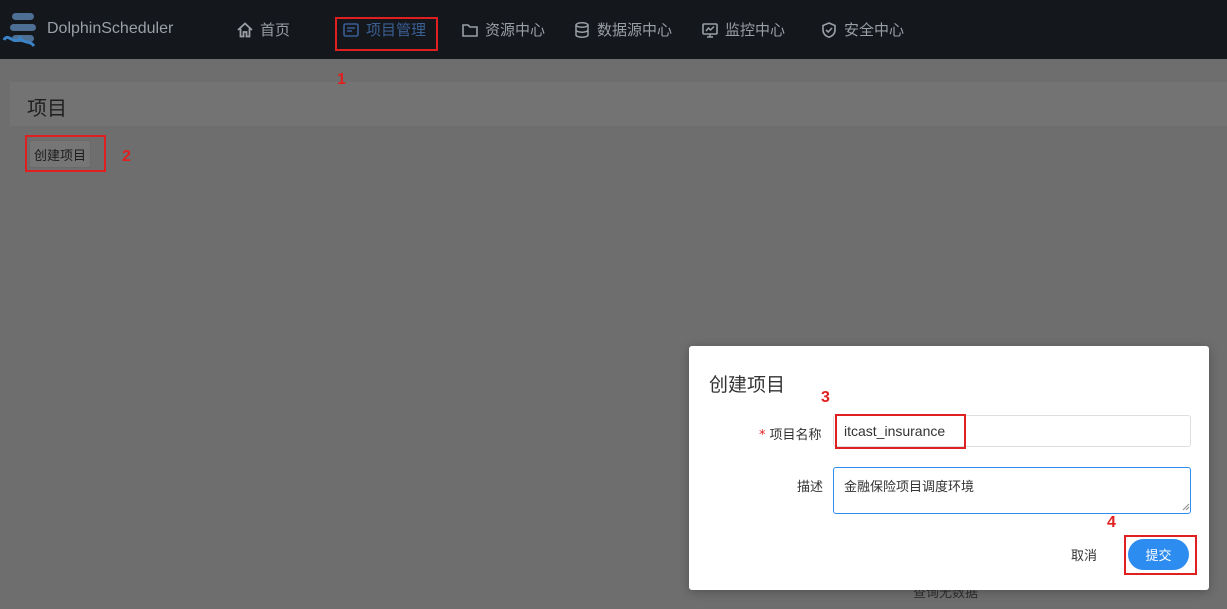 This screenshot has width=1227, height=609. Describe the element at coordinates (275, 30) in the screenshot. I see `nav-home-label: 首页` at that location.